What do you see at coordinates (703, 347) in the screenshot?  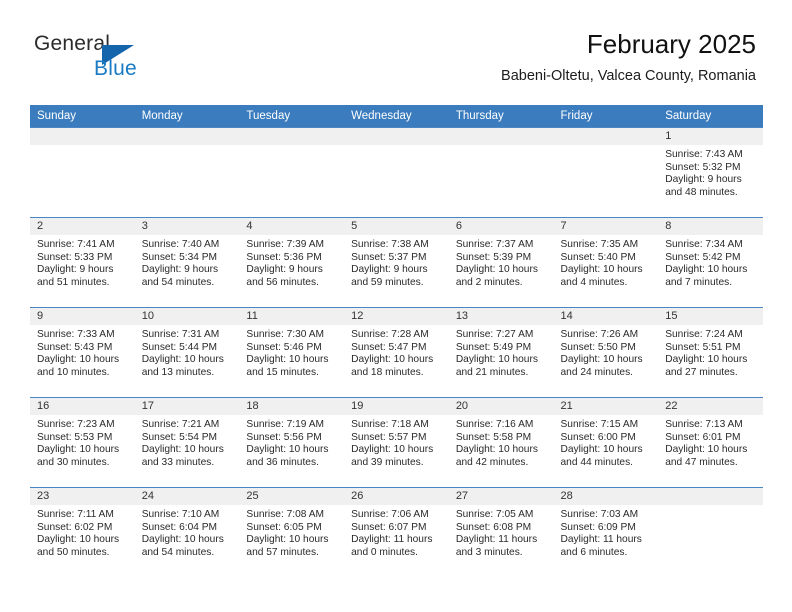 I see `sunset-time: Sunset: 5:51 PM` at bounding box center [703, 347].